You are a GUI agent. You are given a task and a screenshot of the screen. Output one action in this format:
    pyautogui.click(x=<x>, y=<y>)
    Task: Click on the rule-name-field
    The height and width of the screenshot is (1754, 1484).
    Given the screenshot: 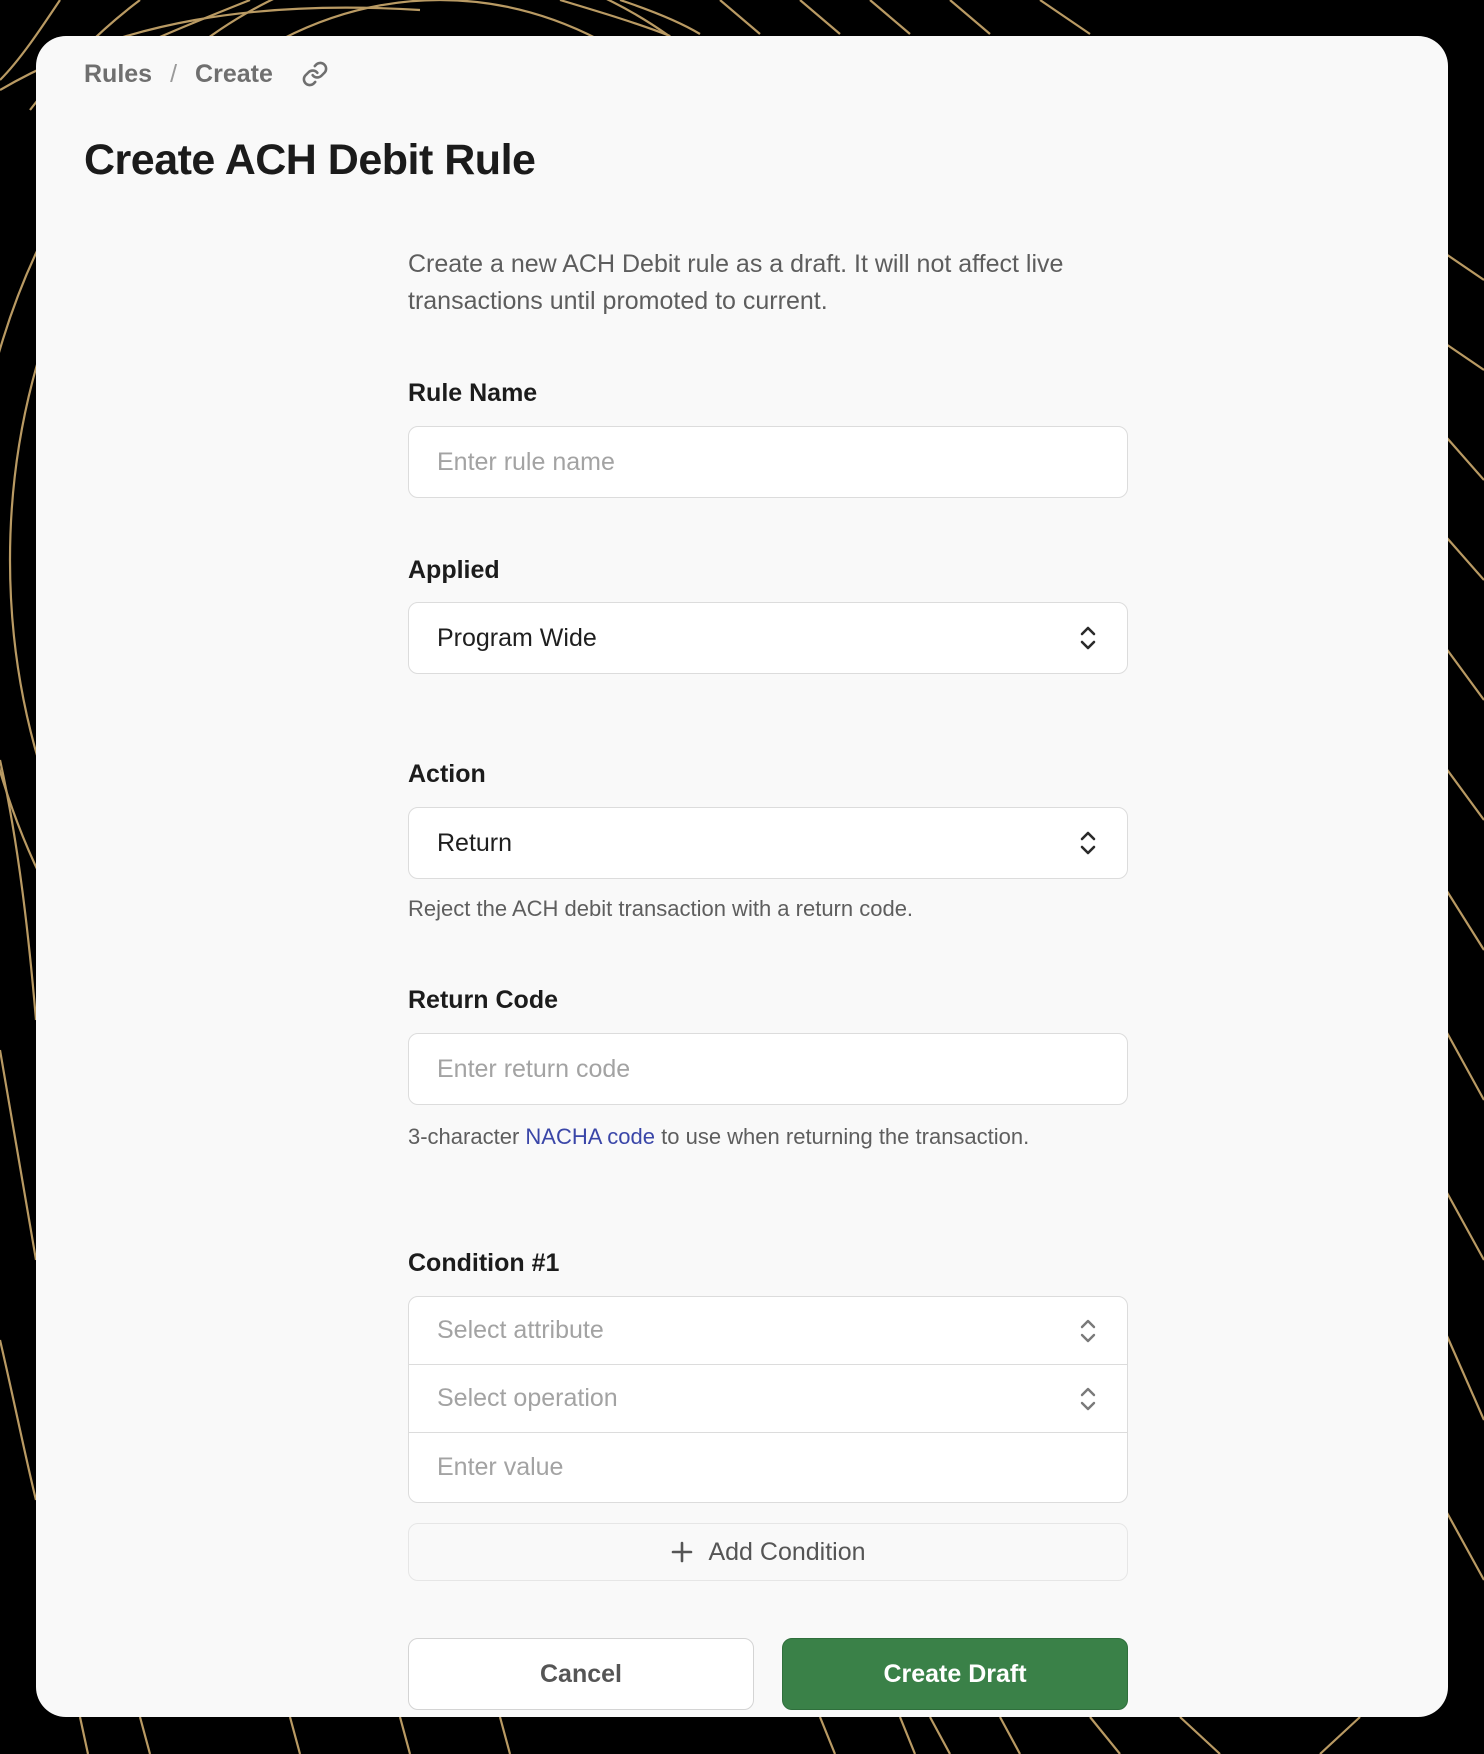 What is the action you would take?
    pyautogui.click(x=768, y=462)
    